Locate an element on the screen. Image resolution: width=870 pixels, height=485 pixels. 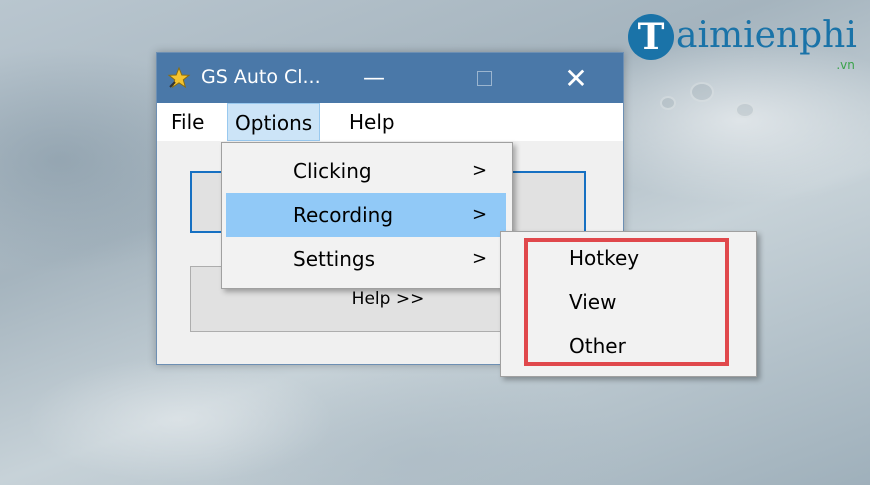
maximize-icon is located at coordinates (484, 78).